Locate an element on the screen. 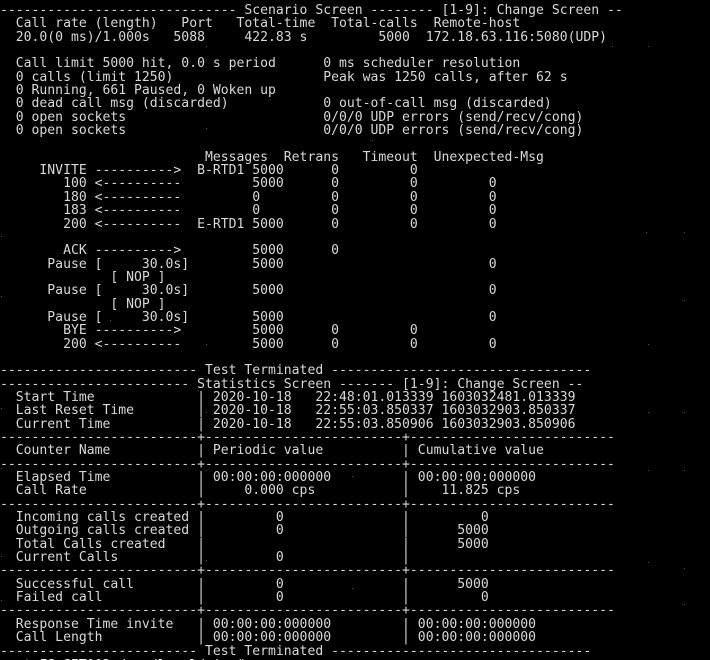 This screenshot has height=660, width=710. message-row-200: 200 <---------- E-RTD1 5000 0 0 0 is located at coordinates (248, 224).